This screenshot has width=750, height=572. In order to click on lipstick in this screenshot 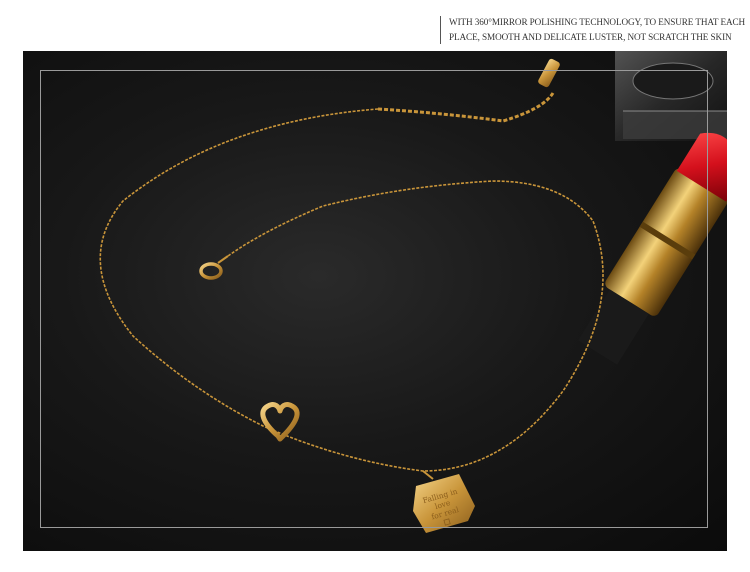, I will do `click(652, 248)`.